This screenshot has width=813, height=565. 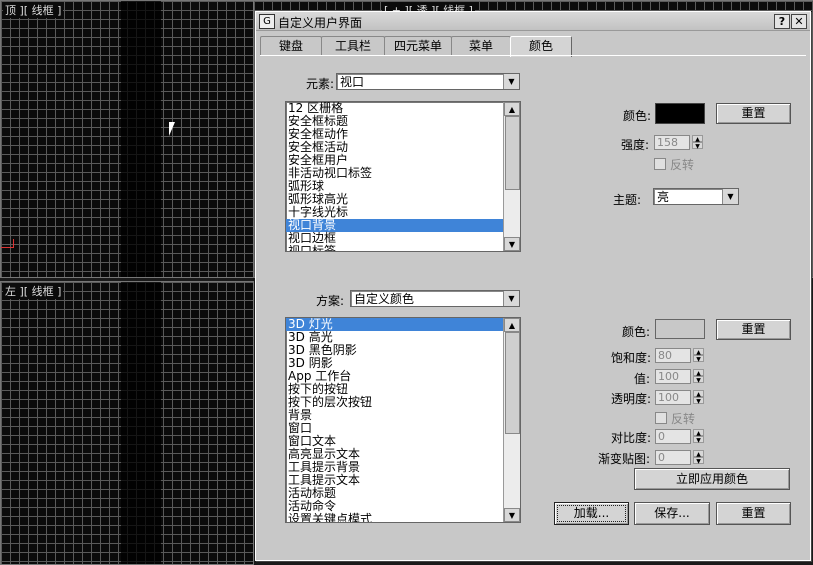 What do you see at coordinates (33, 291) in the screenshot?
I see `viewport-label-left: 左 ][ 线框 ]` at bounding box center [33, 291].